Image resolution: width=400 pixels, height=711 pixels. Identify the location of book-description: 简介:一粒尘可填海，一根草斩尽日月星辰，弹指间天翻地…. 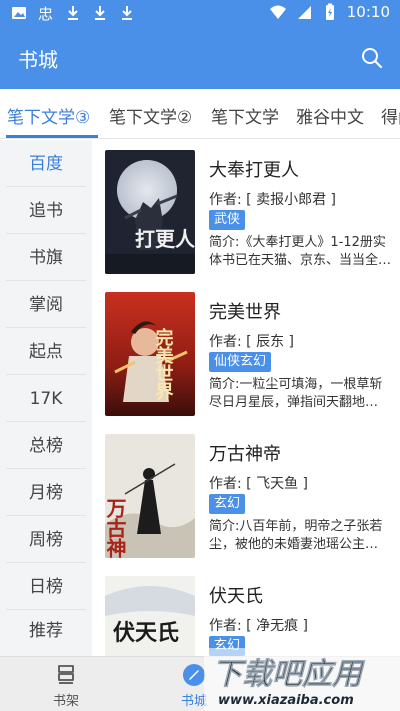
(296, 393).